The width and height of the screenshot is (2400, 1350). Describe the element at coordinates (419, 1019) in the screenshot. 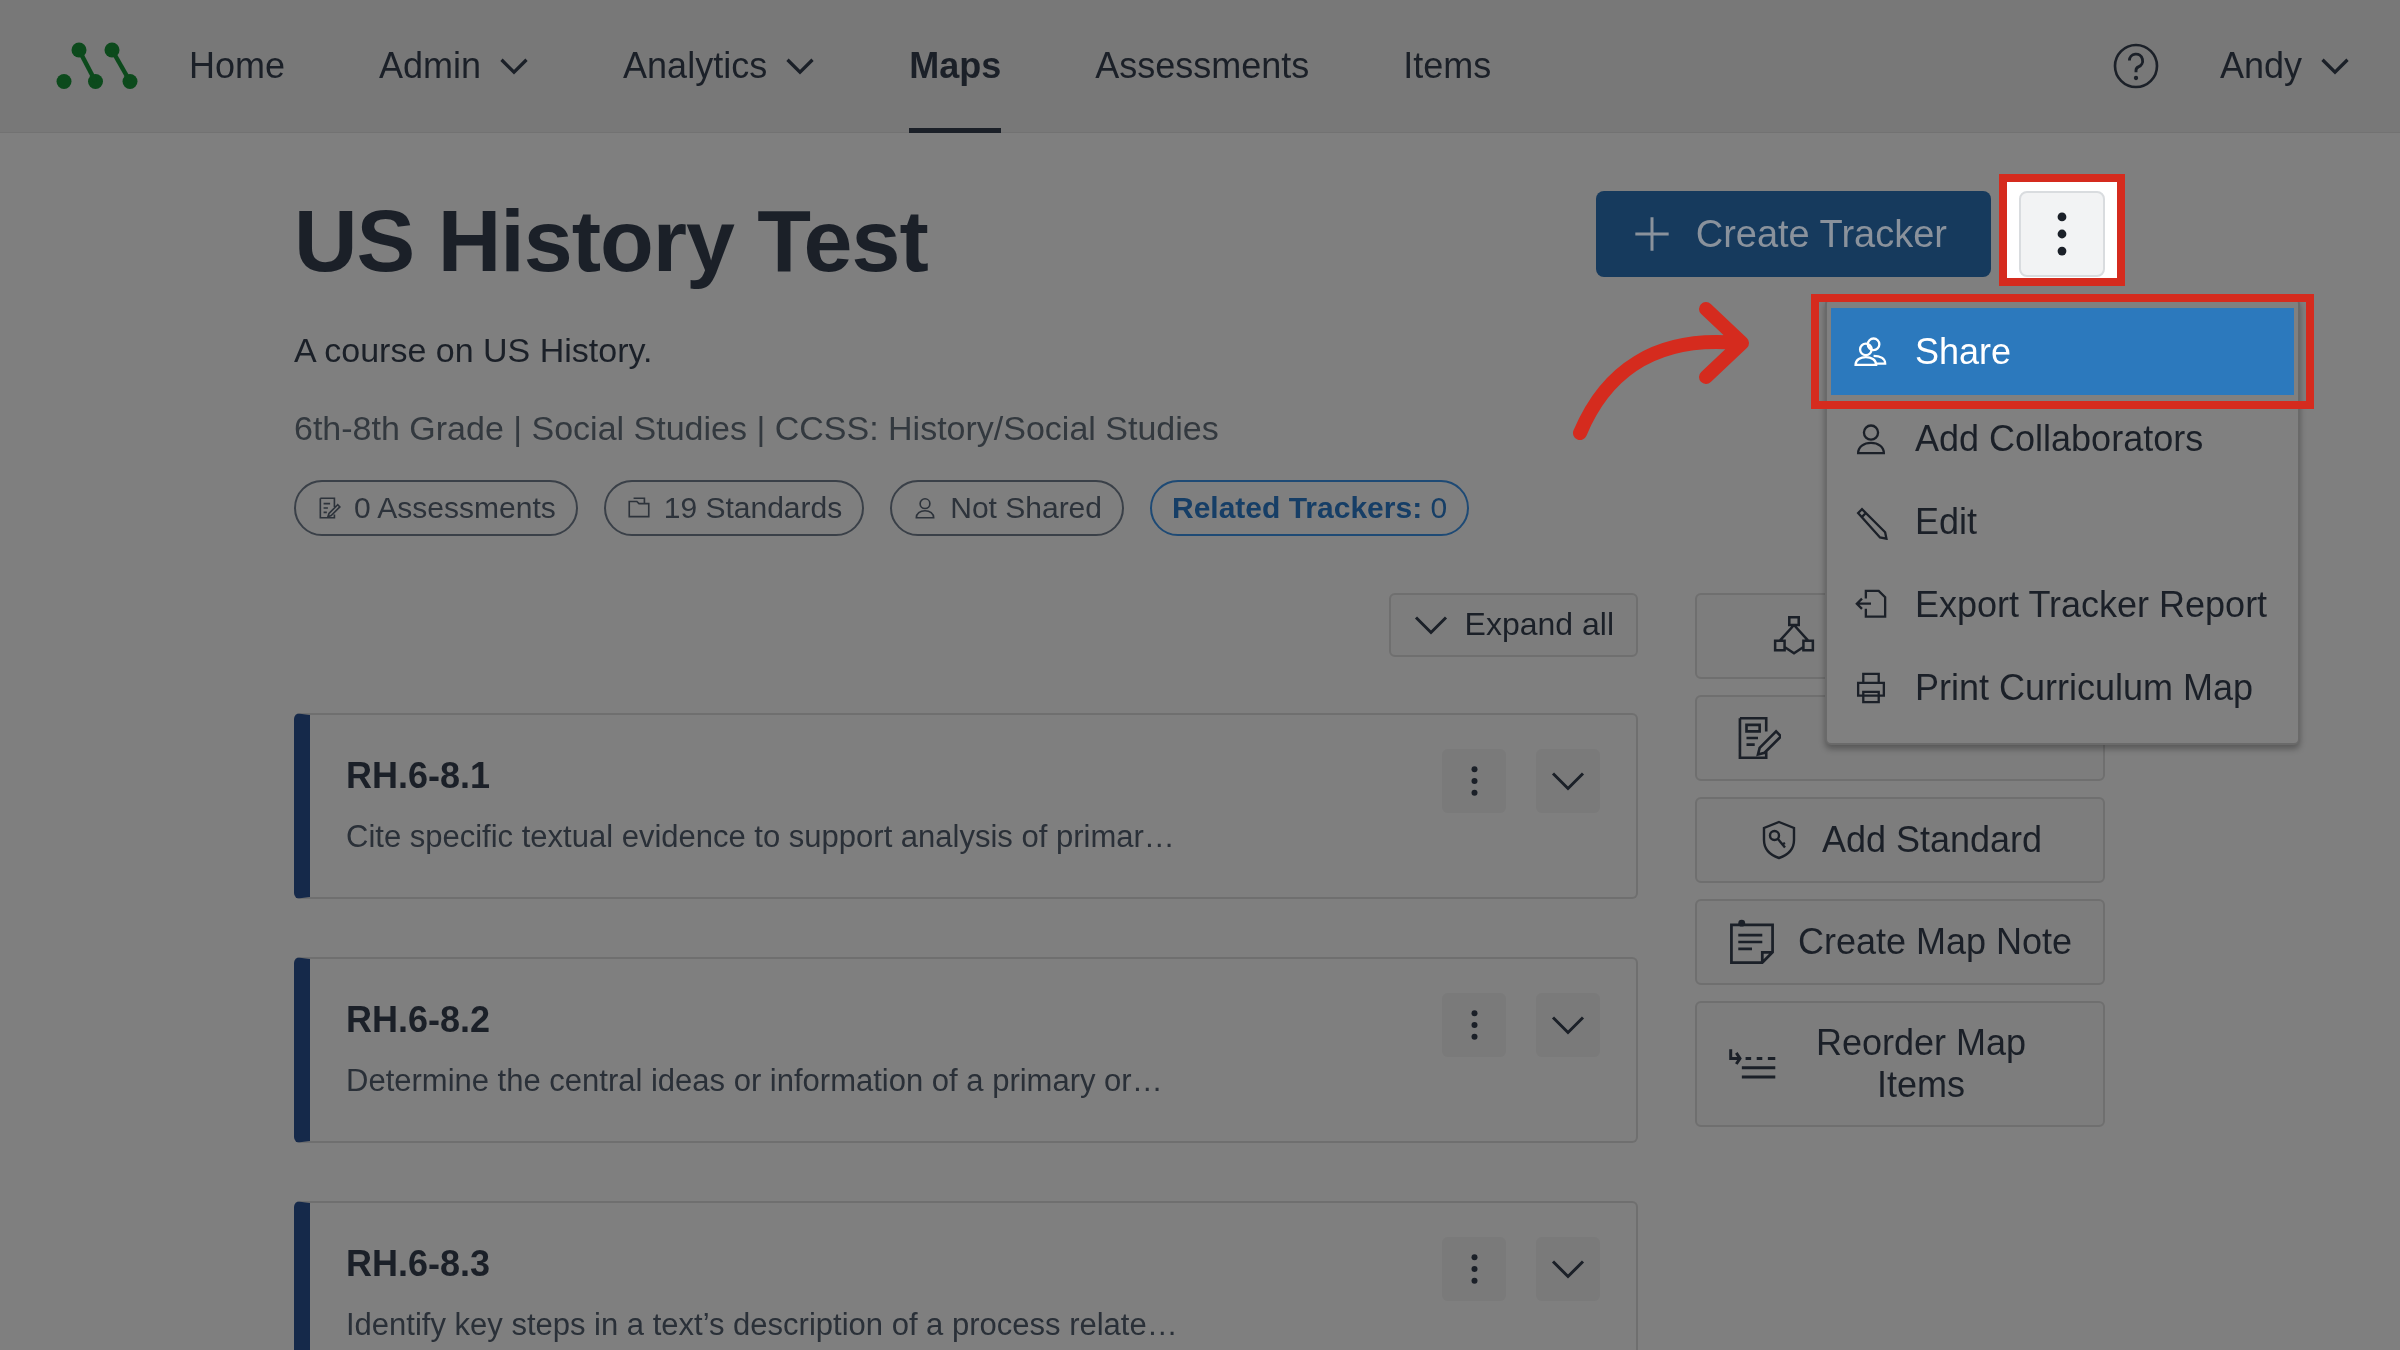

I see `standard-code: RH.6-8.2` at that location.